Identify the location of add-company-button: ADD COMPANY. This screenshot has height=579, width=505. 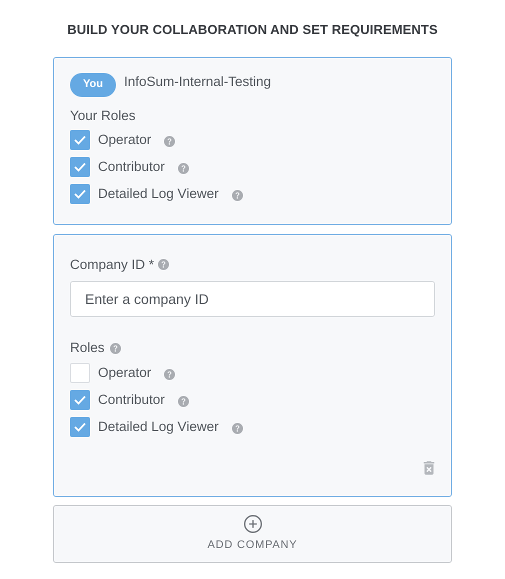
(252, 533).